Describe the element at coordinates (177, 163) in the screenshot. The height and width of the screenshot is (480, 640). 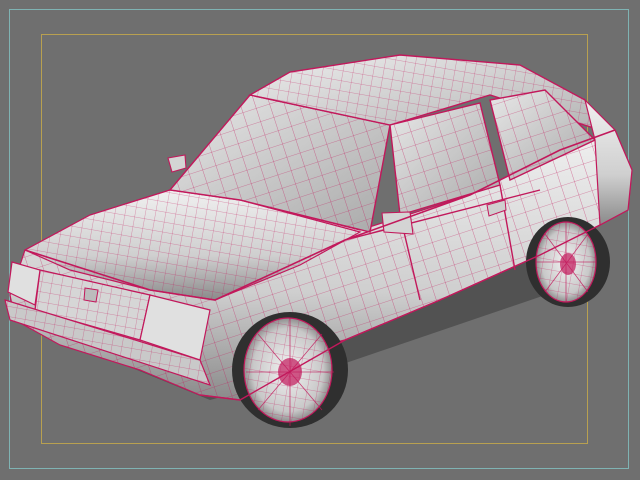
I see `left-mirror` at that location.